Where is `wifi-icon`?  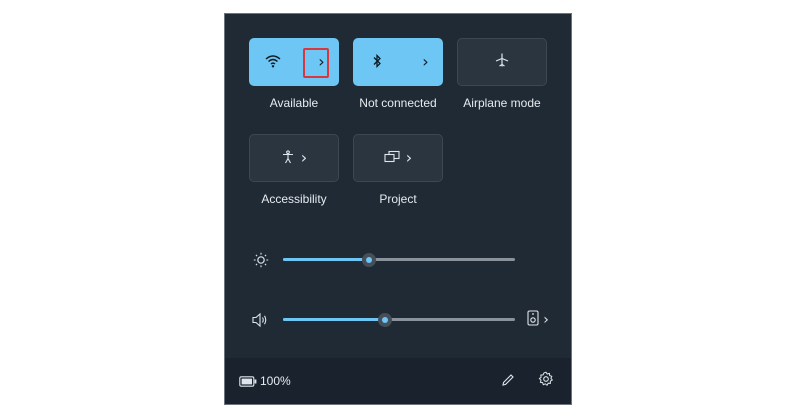
wifi-icon is located at coordinates (273, 62).